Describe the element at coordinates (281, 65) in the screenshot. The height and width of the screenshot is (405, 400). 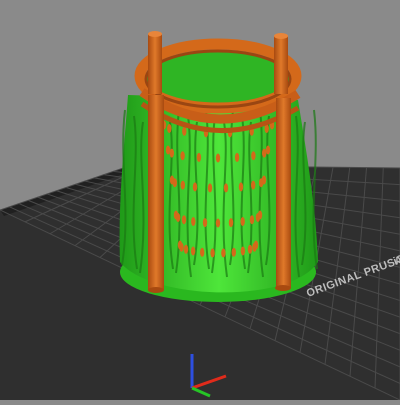
I see `pillar-back-right` at that location.